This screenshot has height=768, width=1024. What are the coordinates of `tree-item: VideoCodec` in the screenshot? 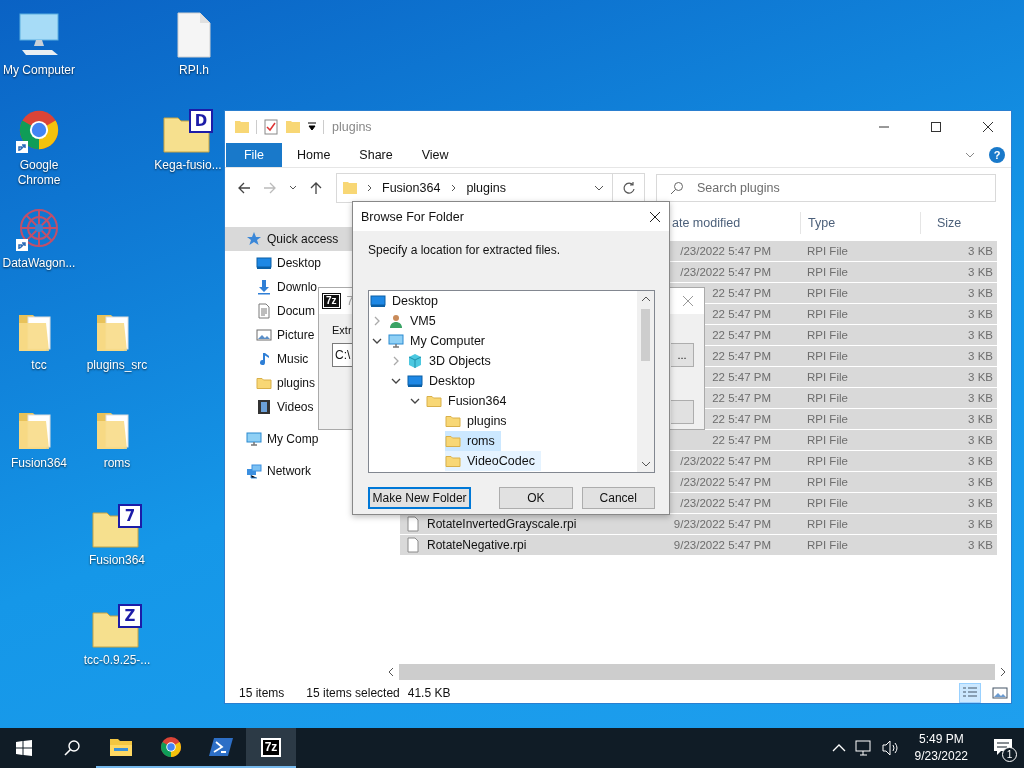 It's located at (493, 461).